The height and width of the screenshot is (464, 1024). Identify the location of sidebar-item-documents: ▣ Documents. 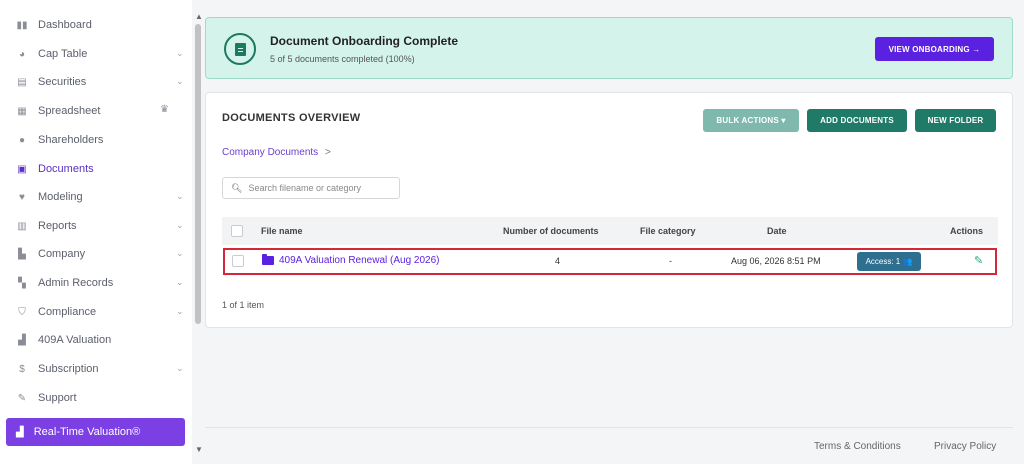
(96, 169).